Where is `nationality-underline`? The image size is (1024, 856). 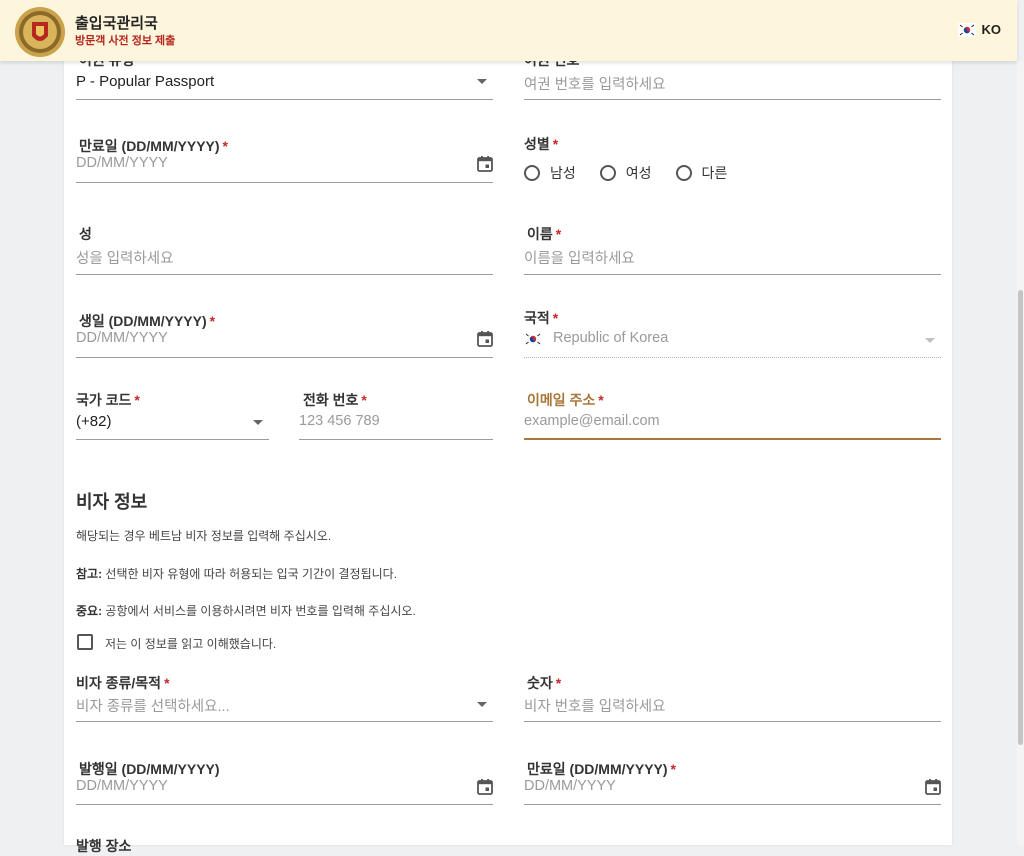 nationality-underline is located at coordinates (732, 357).